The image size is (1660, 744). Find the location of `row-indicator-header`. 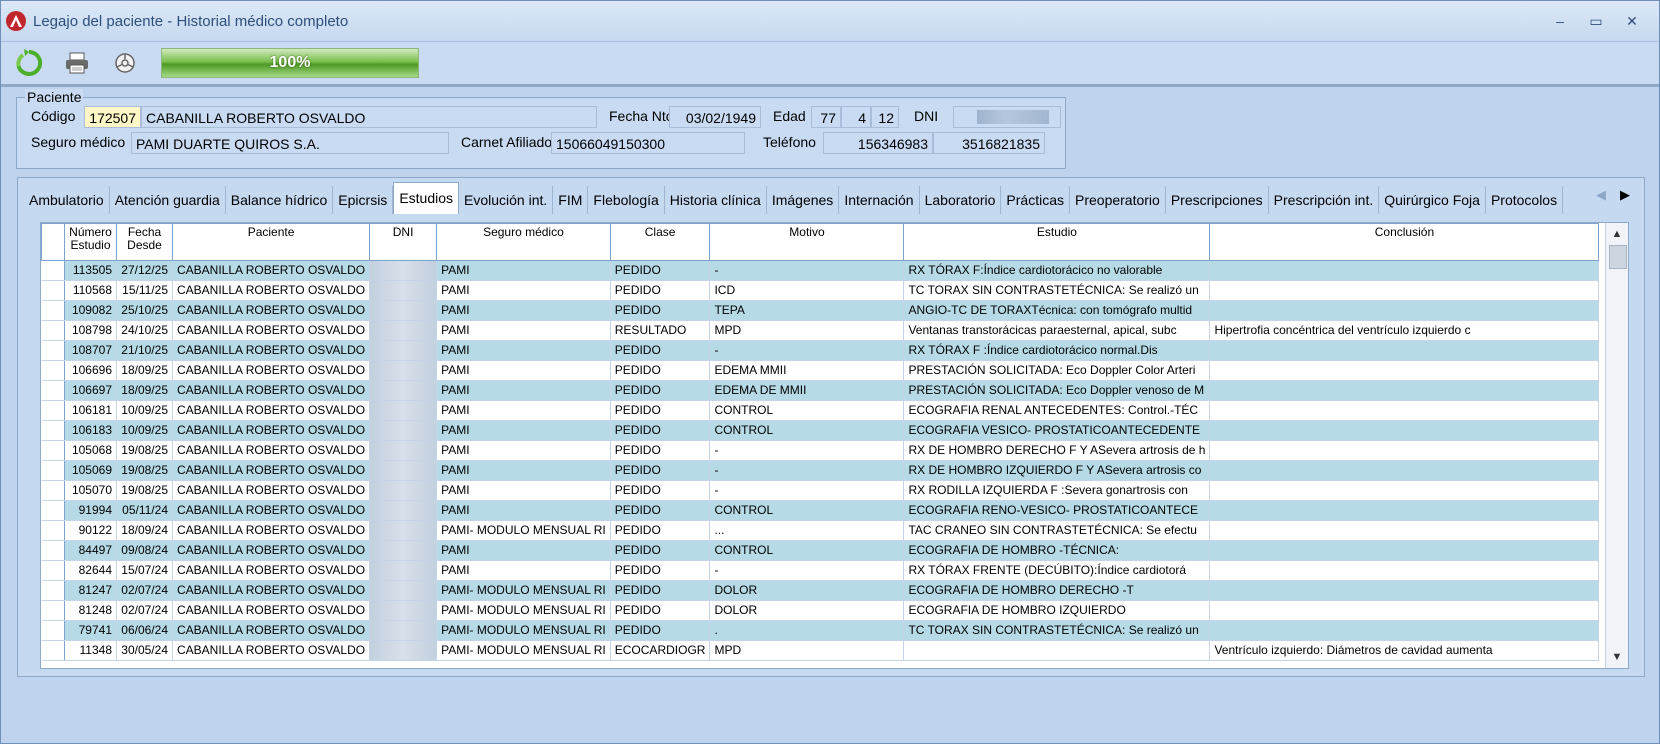

row-indicator-header is located at coordinates (53, 242).